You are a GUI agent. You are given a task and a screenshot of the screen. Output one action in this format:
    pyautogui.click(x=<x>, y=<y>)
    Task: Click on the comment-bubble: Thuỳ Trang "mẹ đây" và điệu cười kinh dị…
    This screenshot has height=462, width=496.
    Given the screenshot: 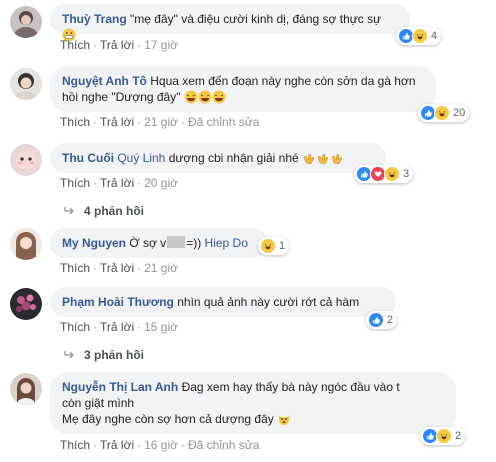 What is the action you would take?
    pyautogui.click(x=230, y=23)
    